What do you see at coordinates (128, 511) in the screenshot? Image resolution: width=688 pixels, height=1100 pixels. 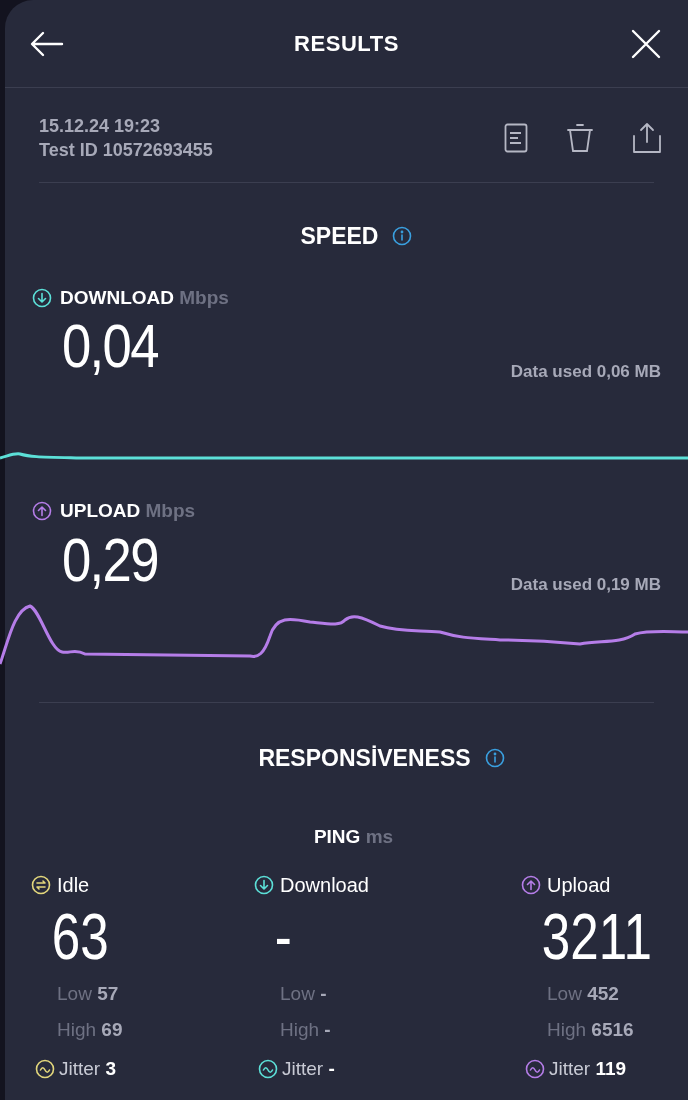 I see `metric-label: UPLOAD Mbps` at bounding box center [128, 511].